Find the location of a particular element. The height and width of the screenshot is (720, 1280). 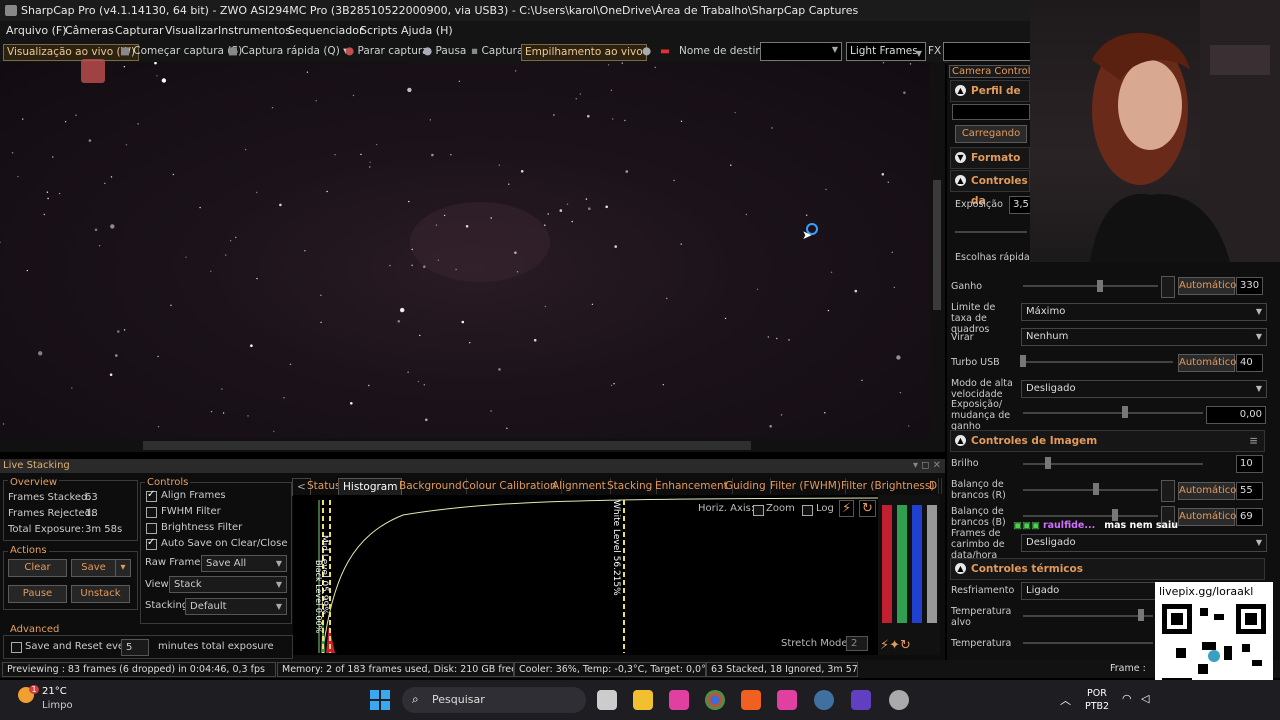

profile-select is located at coordinates (991, 112).